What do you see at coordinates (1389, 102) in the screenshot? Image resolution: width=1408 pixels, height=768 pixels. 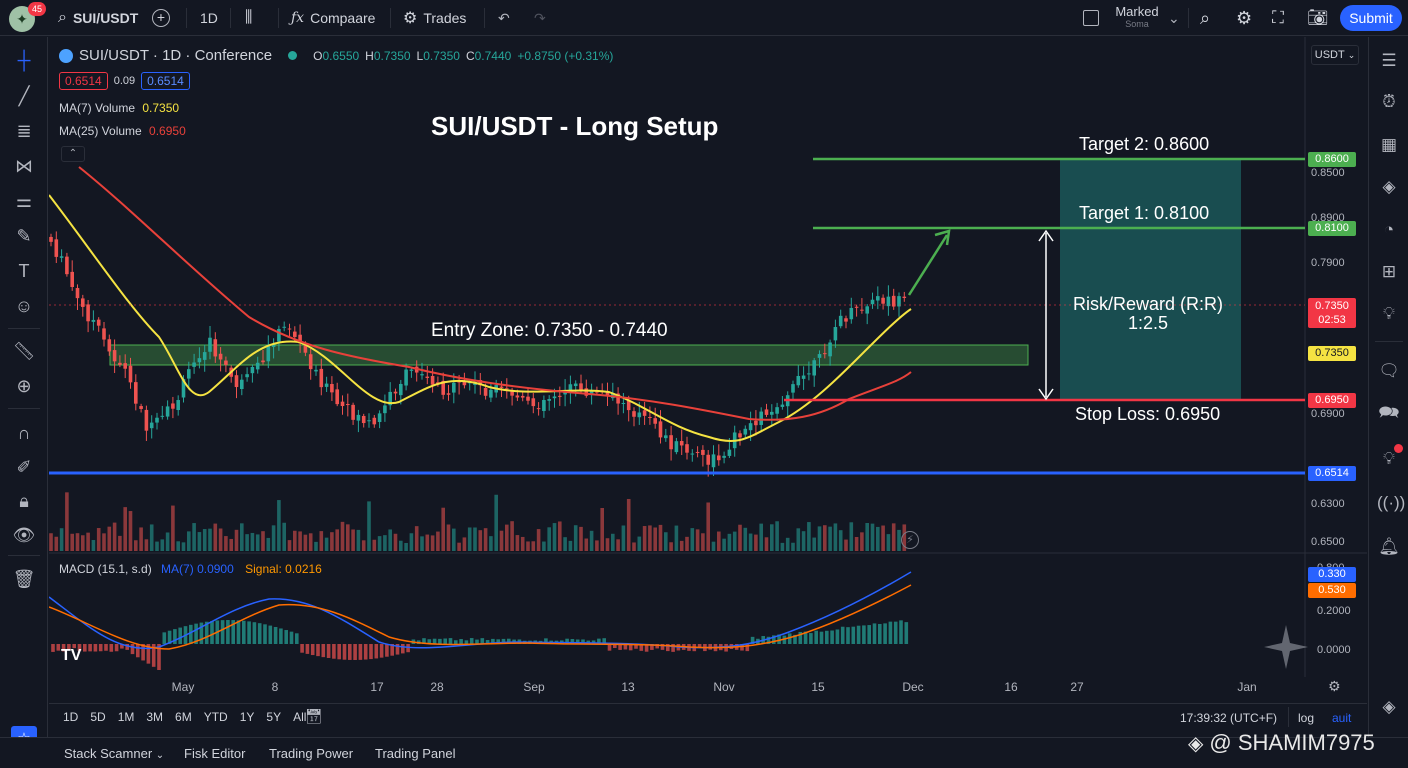 I see `alarm-clock-icon: ⏰︎` at bounding box center [1389, 102].